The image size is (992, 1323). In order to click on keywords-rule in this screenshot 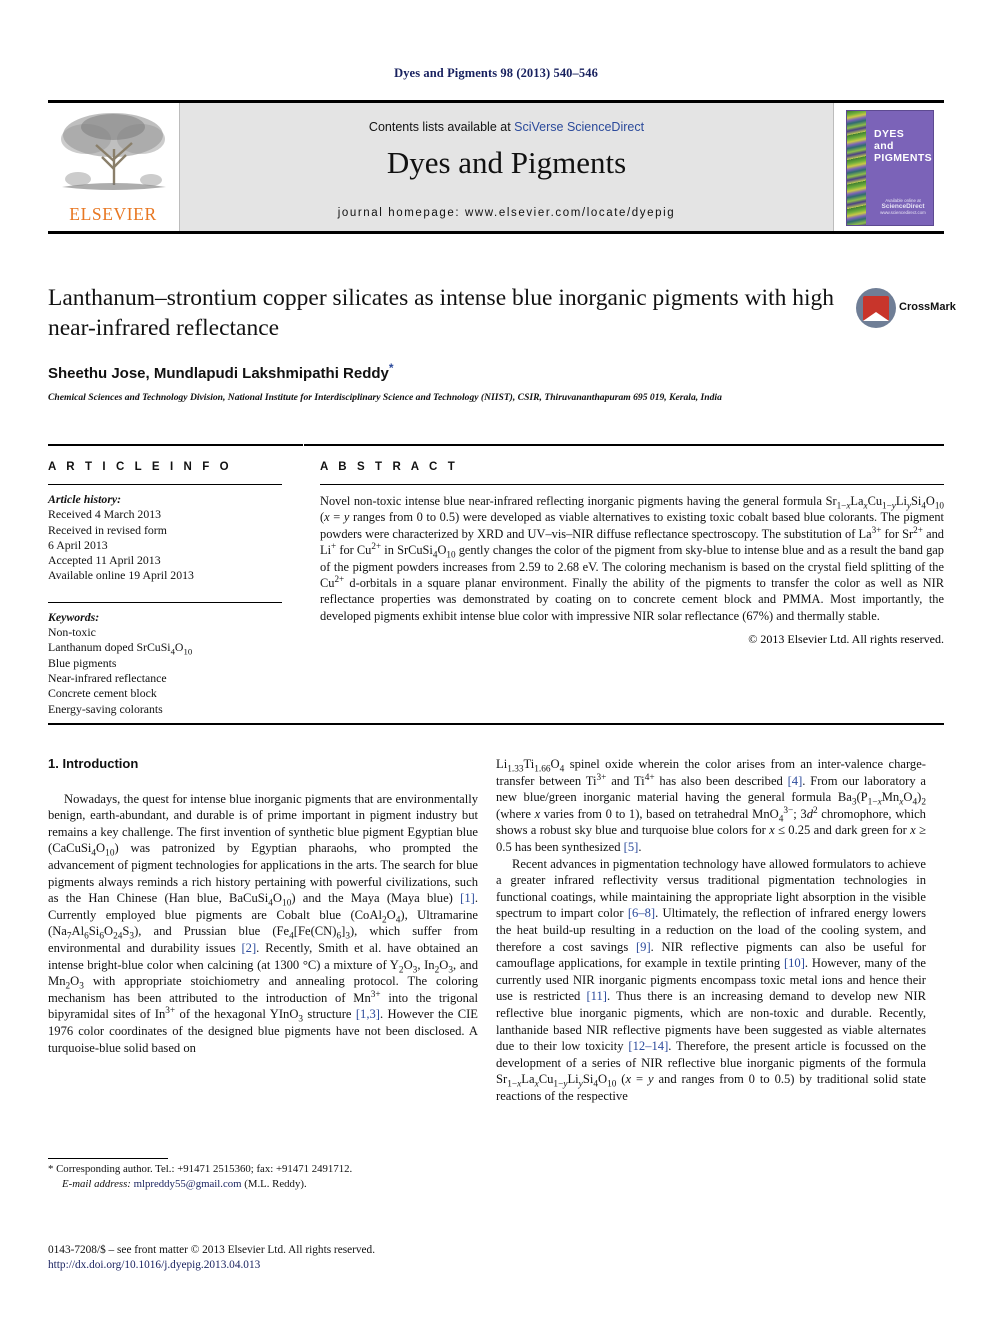, I will do `click(165, 602)`.